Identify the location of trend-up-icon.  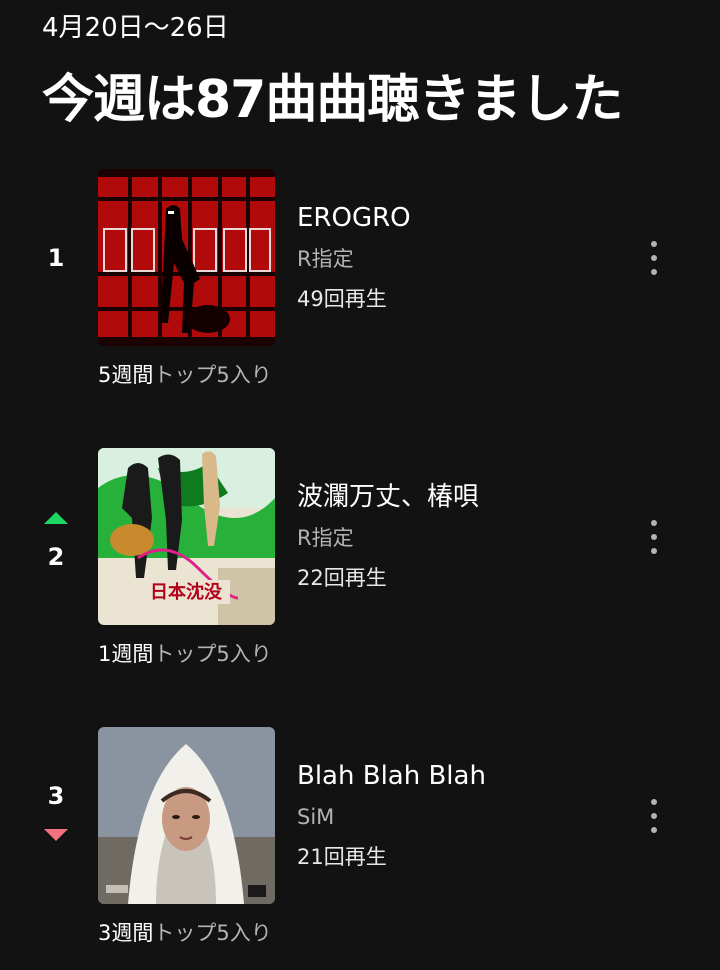
(56, 518).